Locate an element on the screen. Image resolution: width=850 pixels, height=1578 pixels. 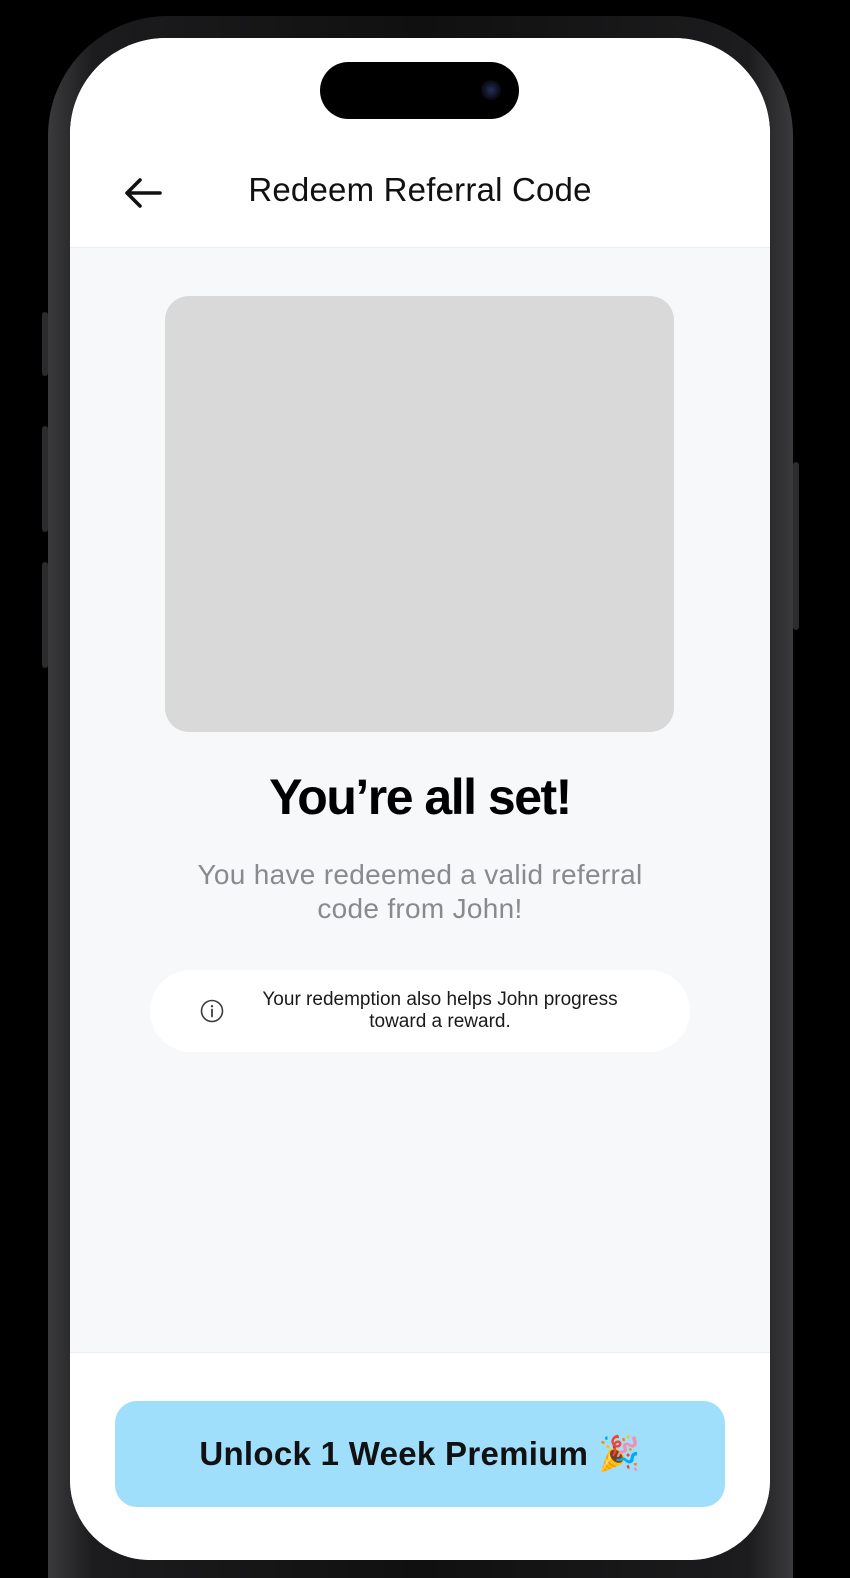
bottom-bar: Unlock 1 Week Premium 🎉 is located at coordinates (420, 1456).